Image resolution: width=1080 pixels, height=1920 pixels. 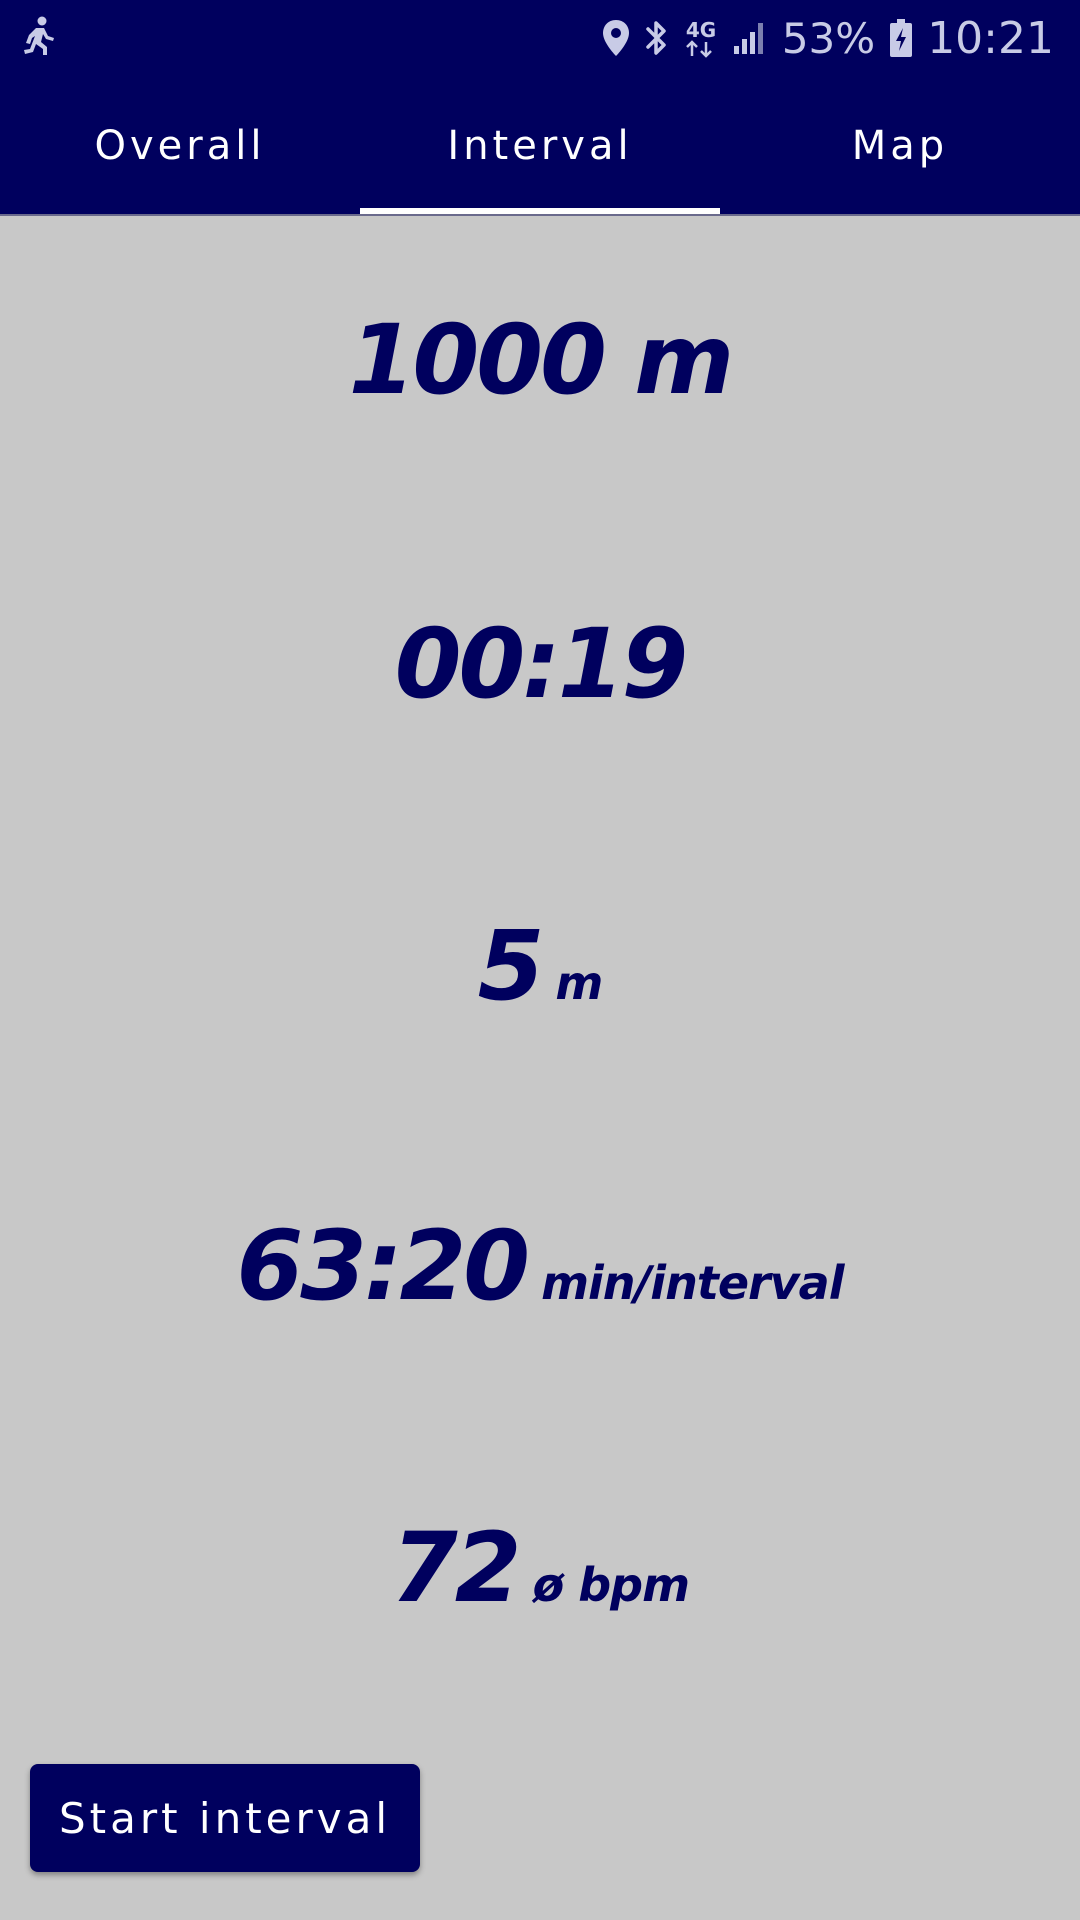 I want to click on interval-distance: 1000 m, so click(x=540, y=360).